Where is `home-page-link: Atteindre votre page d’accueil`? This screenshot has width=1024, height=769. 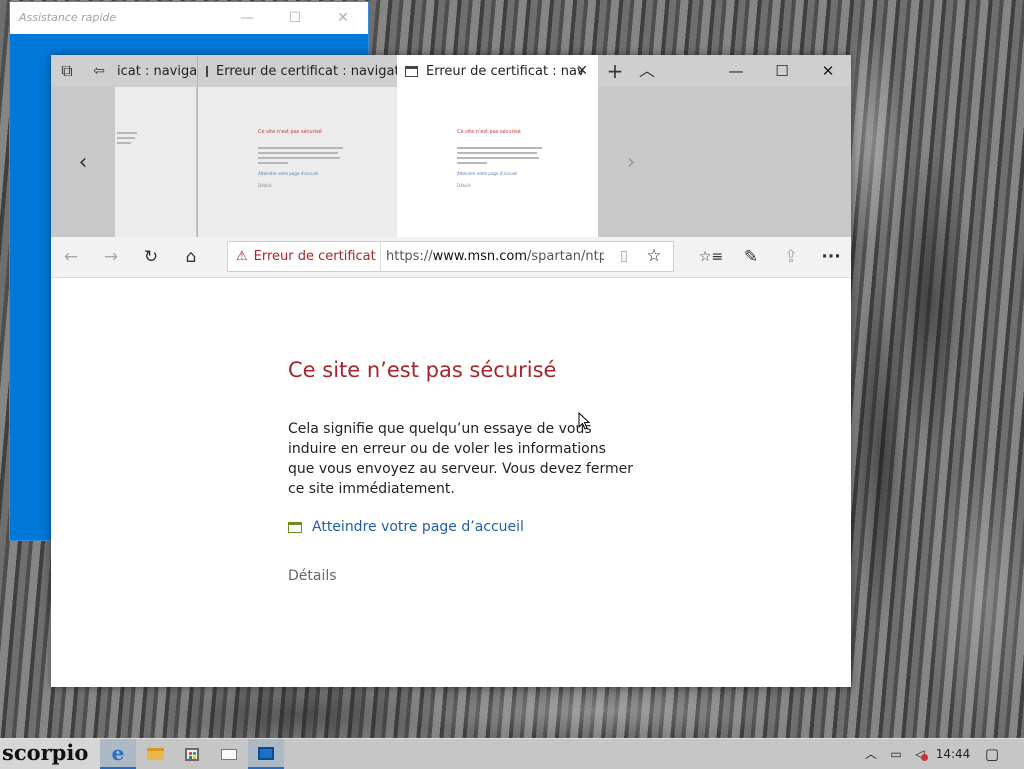 home-page-link: Atteindre votre page d’accueil is located at coordinates (406, 527).